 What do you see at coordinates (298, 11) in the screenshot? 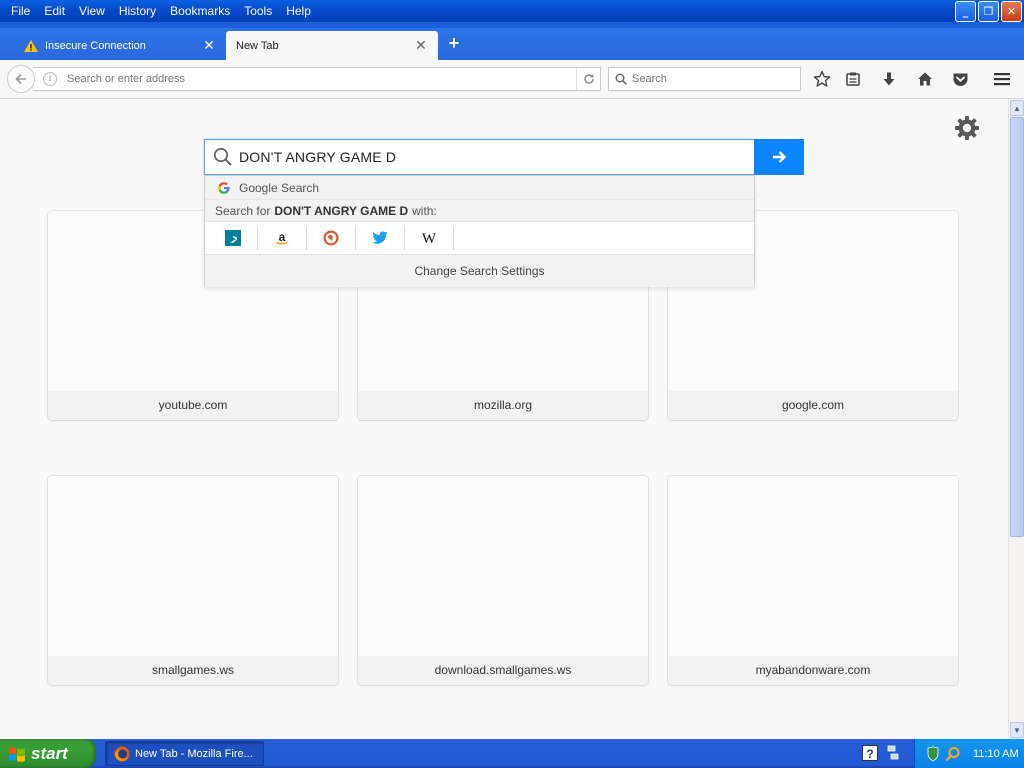
I see `menu-help: Help` at bounding box center [298, 11].